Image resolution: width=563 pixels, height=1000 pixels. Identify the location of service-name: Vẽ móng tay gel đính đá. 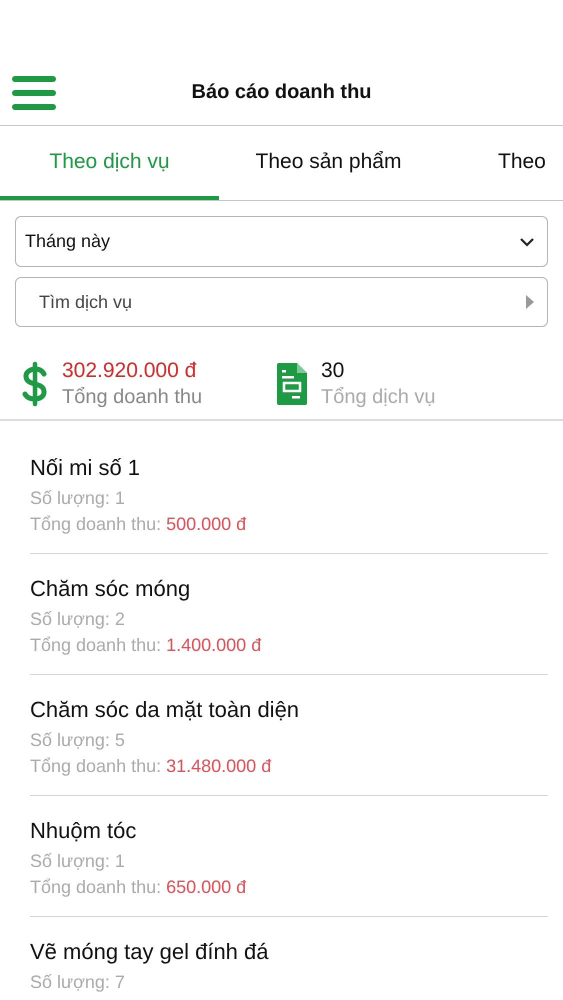
(150, 952).